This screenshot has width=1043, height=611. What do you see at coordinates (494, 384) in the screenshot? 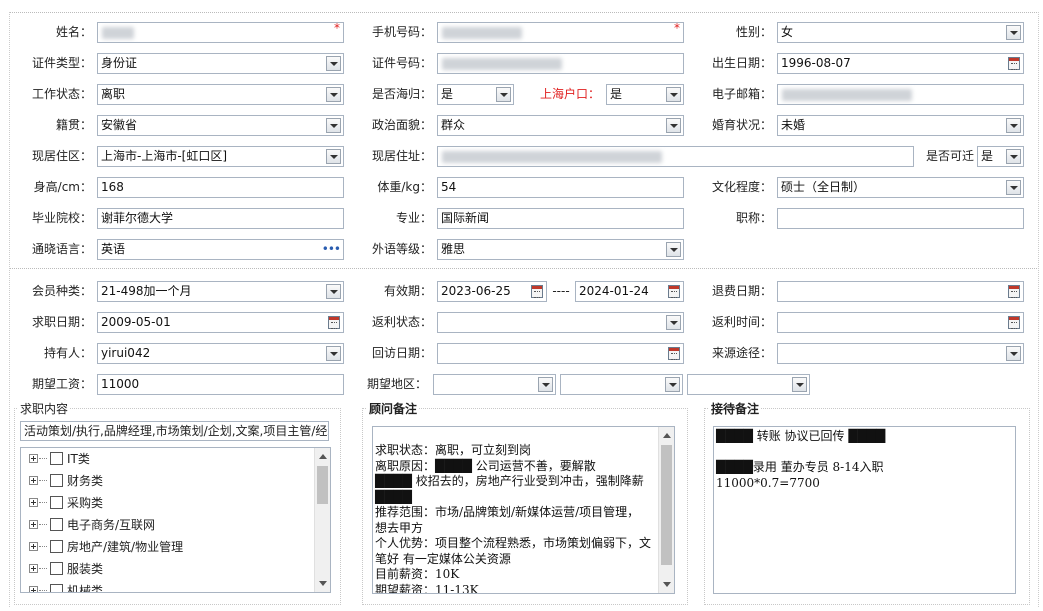
I see `expected-area-province-select` at bounding box center [494, 384].